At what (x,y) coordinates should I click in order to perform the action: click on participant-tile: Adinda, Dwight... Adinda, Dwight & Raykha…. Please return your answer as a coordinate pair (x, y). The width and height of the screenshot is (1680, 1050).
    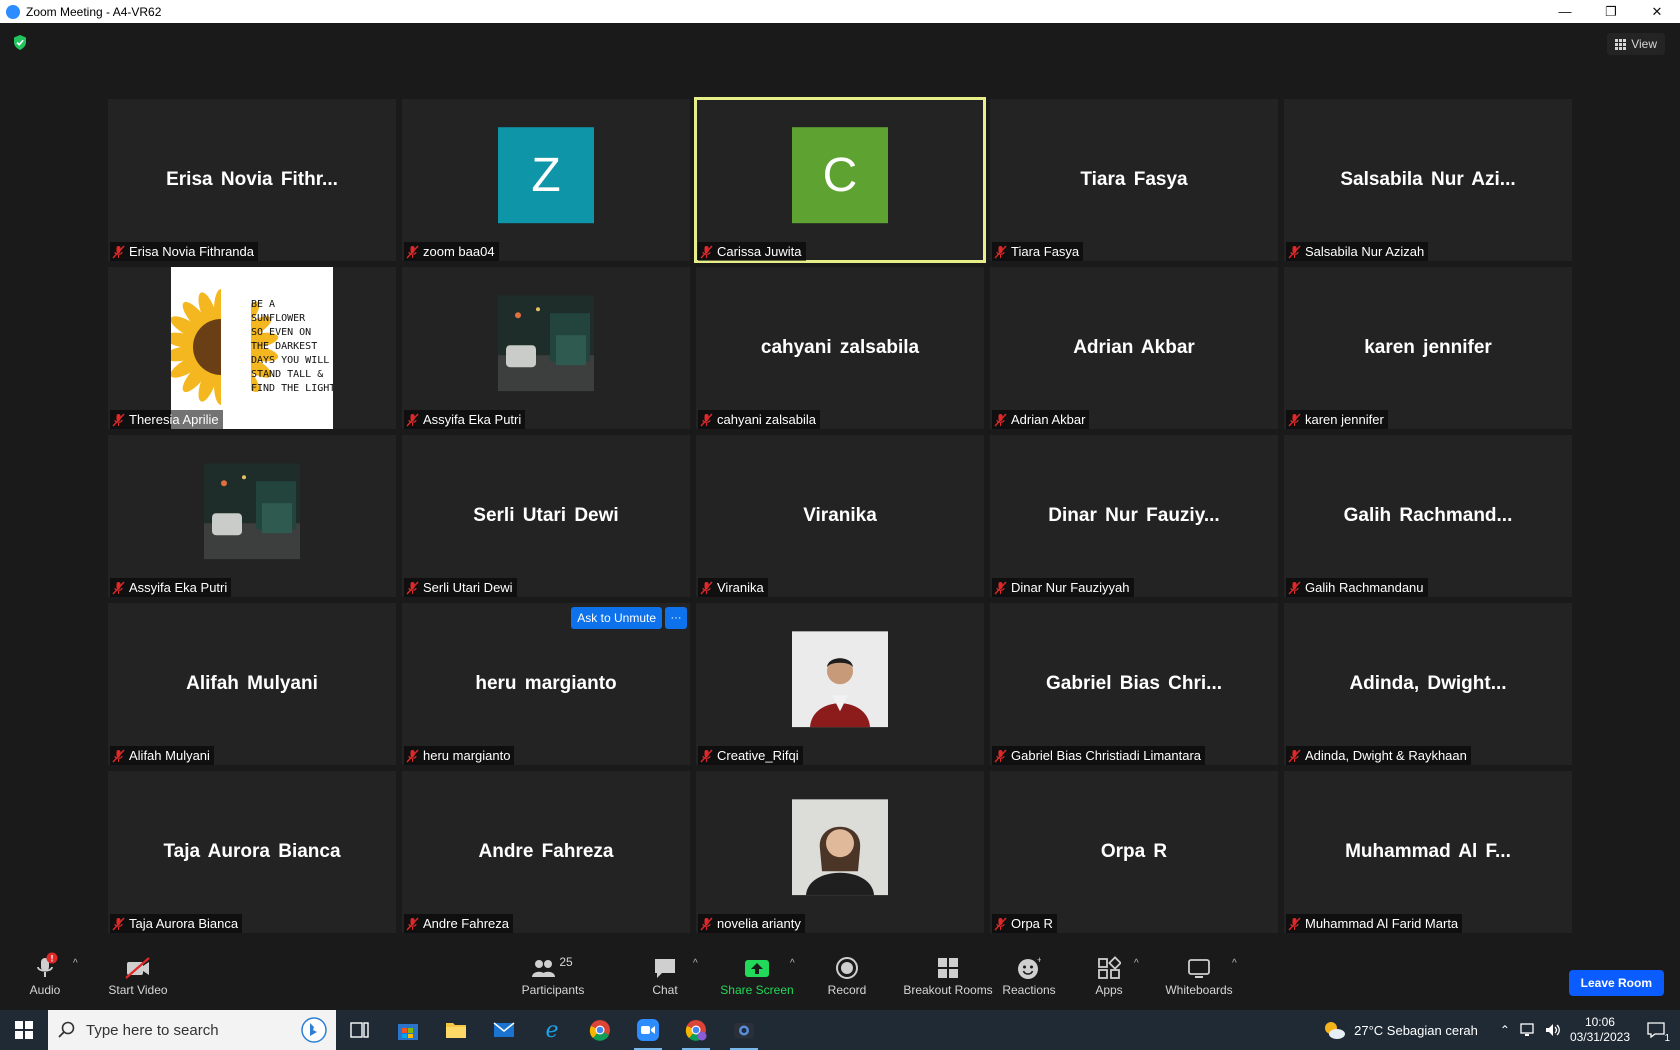
    Looking at the image, I should click on (1428, 684).